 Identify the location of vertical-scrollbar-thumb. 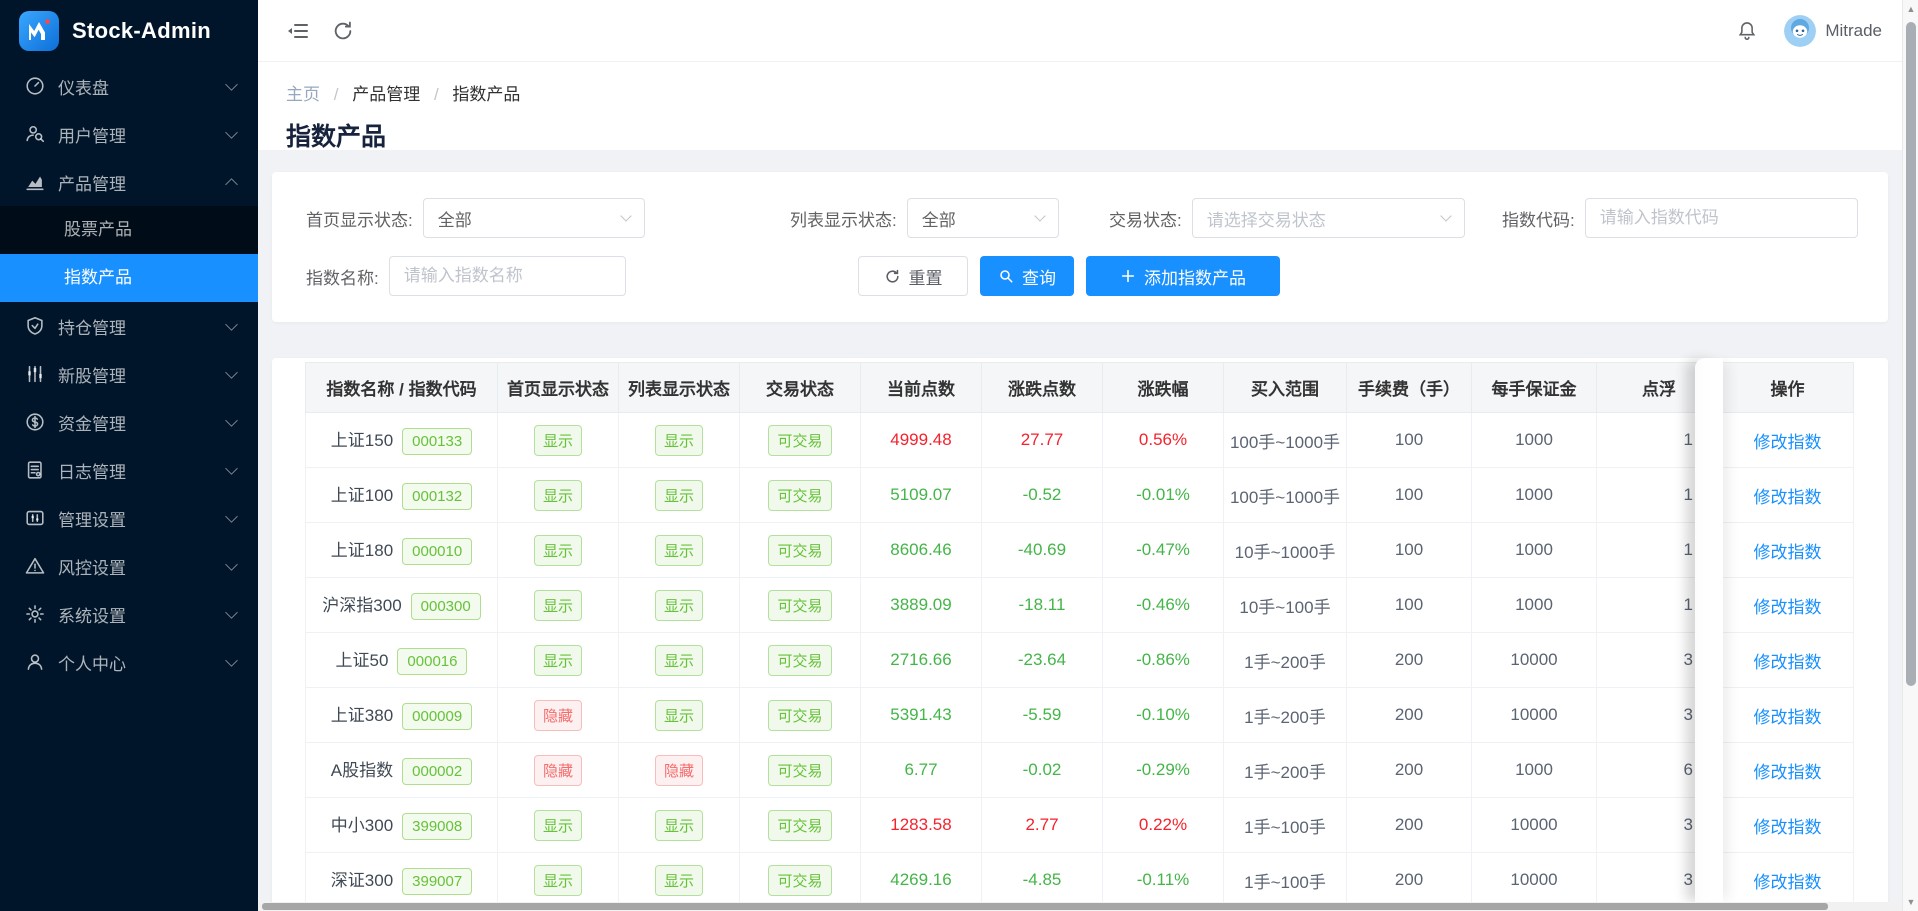
(1911, 354).